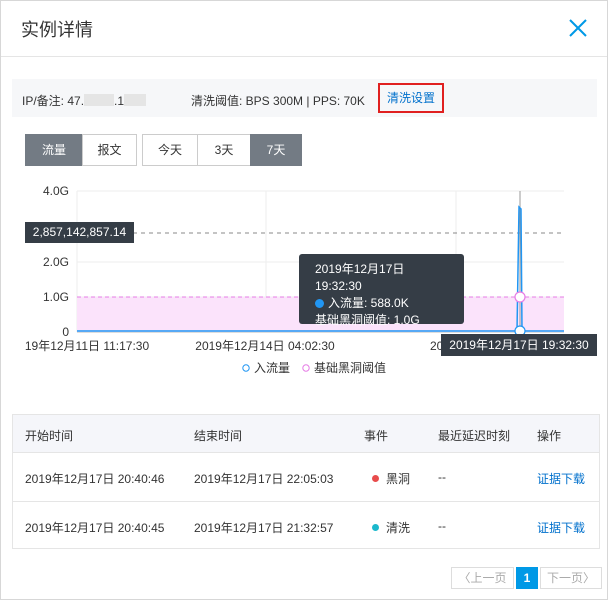  Describe the element at coordinates (464, 578) in the screenshot. I see `chevron-left-icon: 〈` at that location.